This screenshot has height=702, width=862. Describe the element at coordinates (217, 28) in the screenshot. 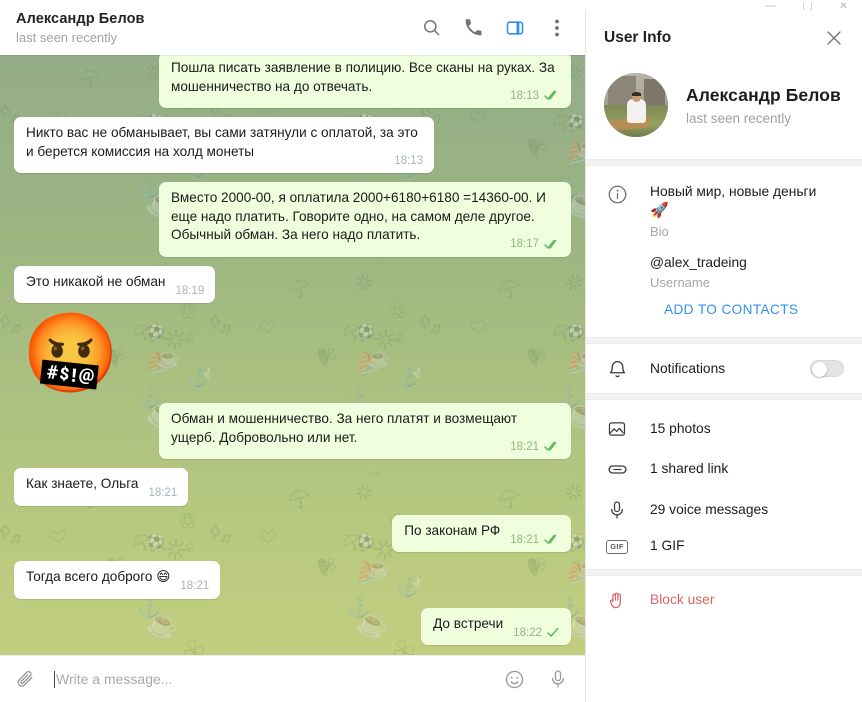

I see `chat-title-group: Александр Белов last seen recently` at that location.